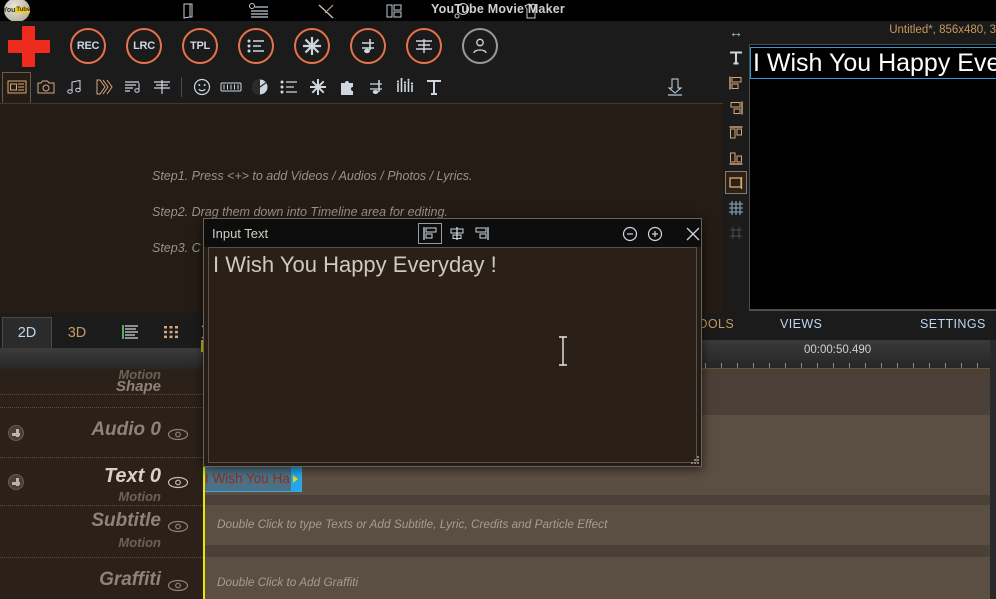  Describe the element at coordinates (404, 87) in the screenshot. I see `equalizer-icon` at that location.